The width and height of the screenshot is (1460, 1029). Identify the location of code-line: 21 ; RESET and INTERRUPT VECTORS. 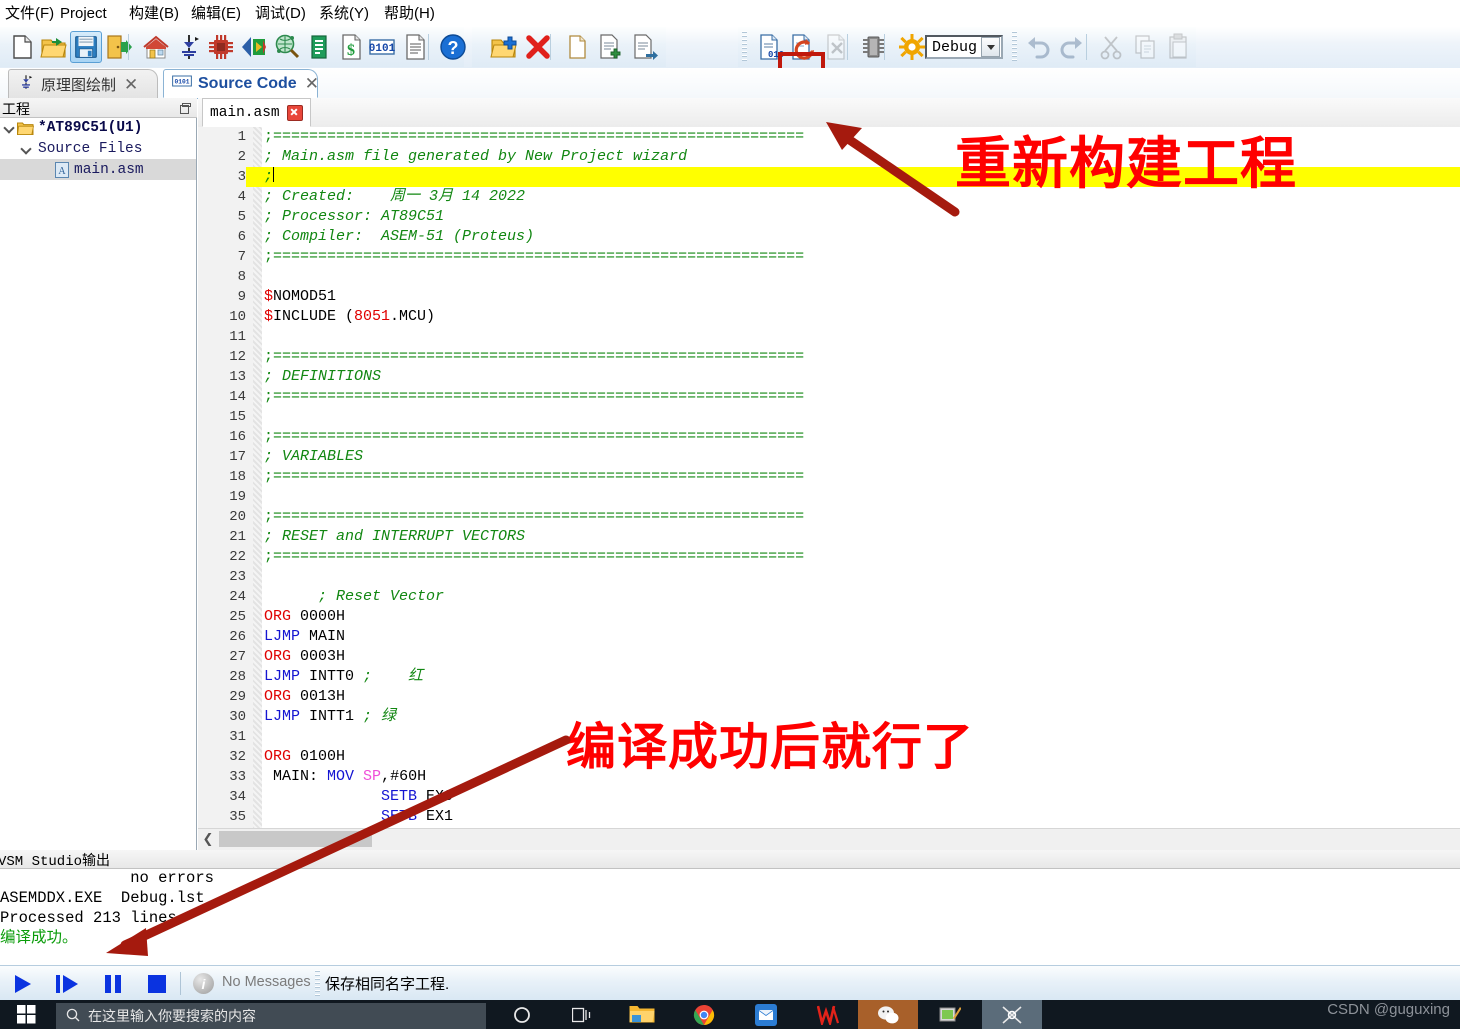
(829, 537).